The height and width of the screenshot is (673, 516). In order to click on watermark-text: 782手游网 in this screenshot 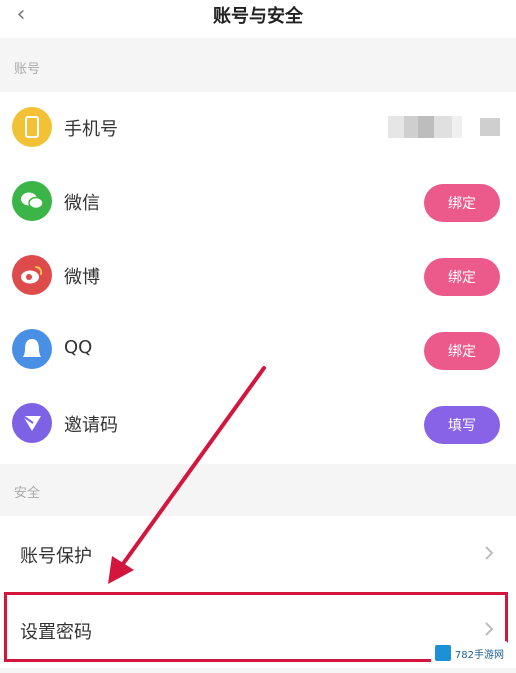, I will do `click(479, 655)`.